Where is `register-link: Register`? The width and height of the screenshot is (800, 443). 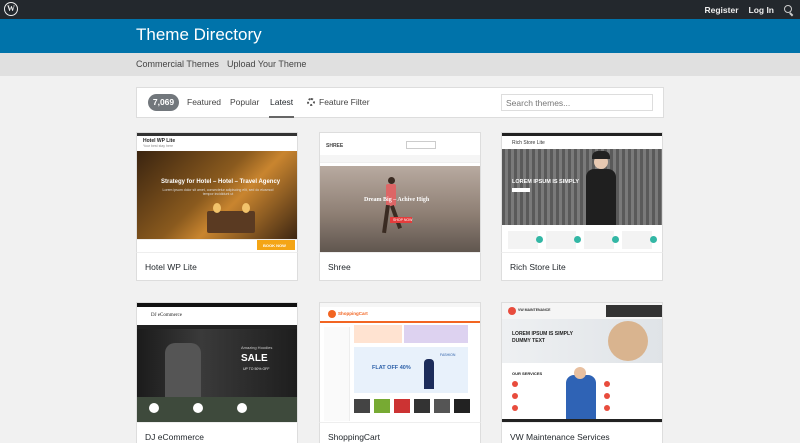 register-link: Register is located at coordinates (721, 10).